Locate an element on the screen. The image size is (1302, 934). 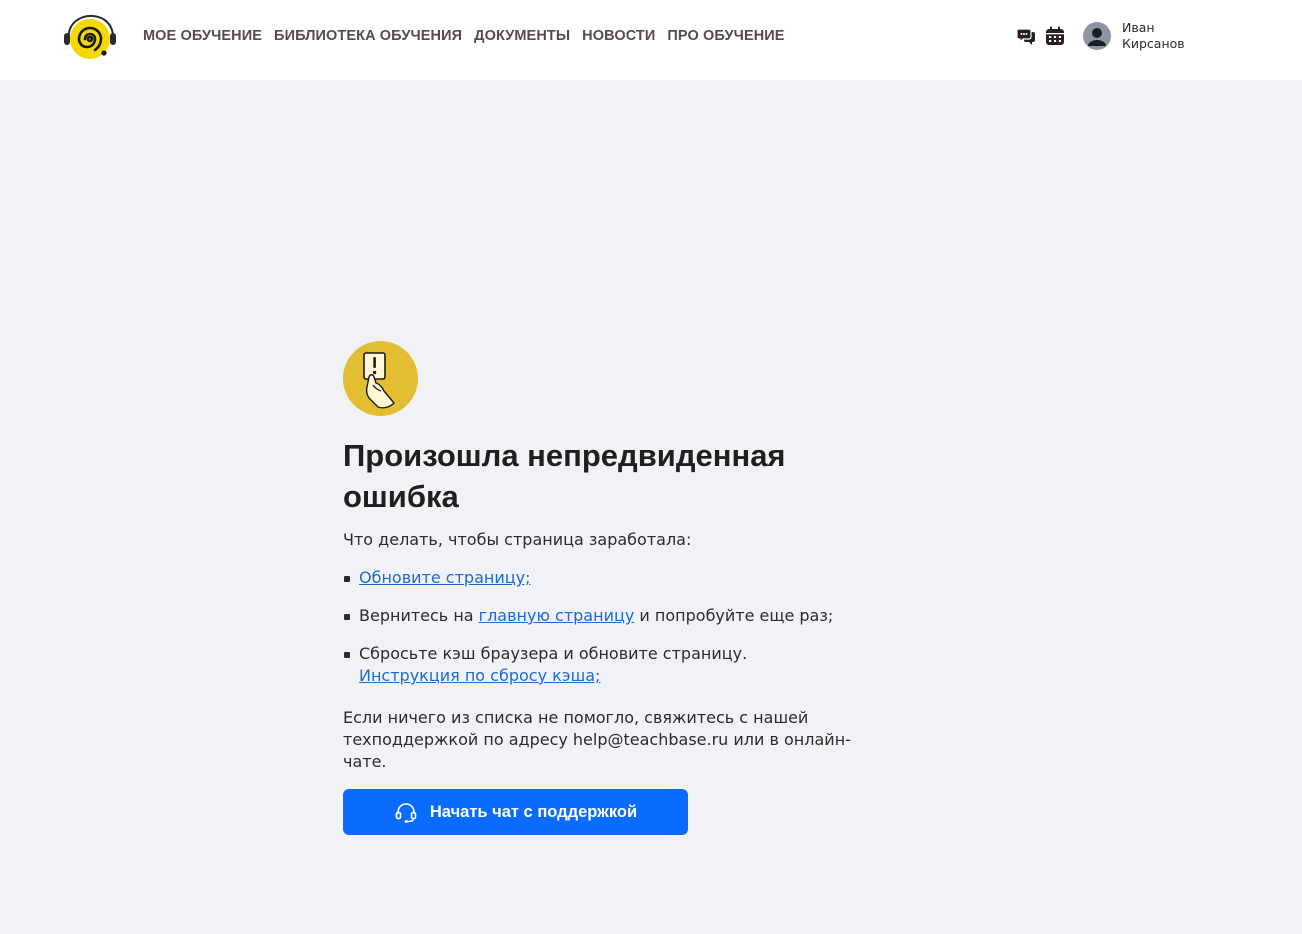
avatar is located at coordinates (1097, 36).